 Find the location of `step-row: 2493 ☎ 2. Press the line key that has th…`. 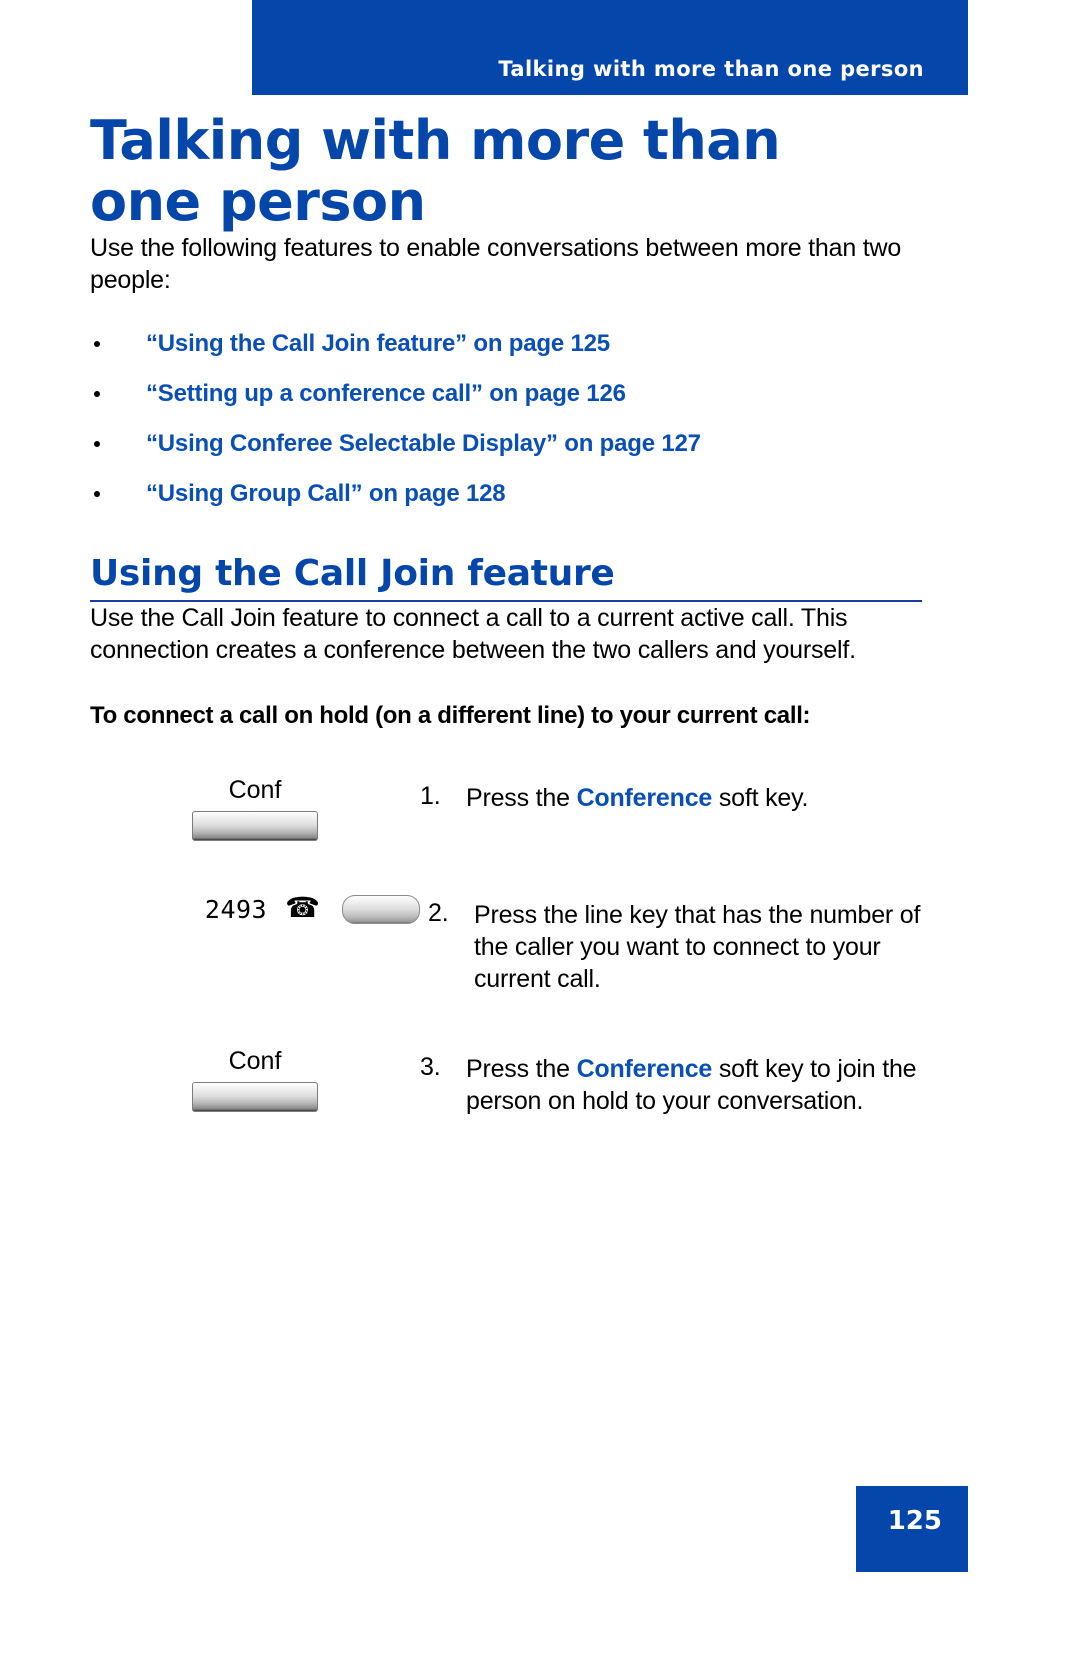

step-row: 2493 ☎ 2. Press the line key that has th… is located at coordinates (508, 944).